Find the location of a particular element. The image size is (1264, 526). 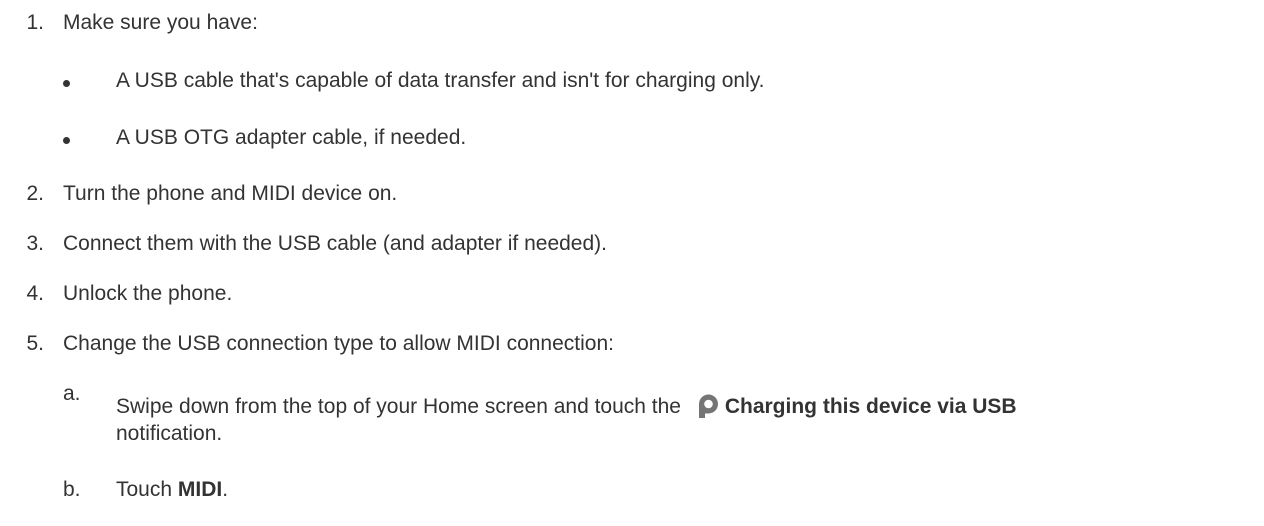

bullet-text: A USB OTG adapter cable, if needed. is located at coordinates (291, 137).